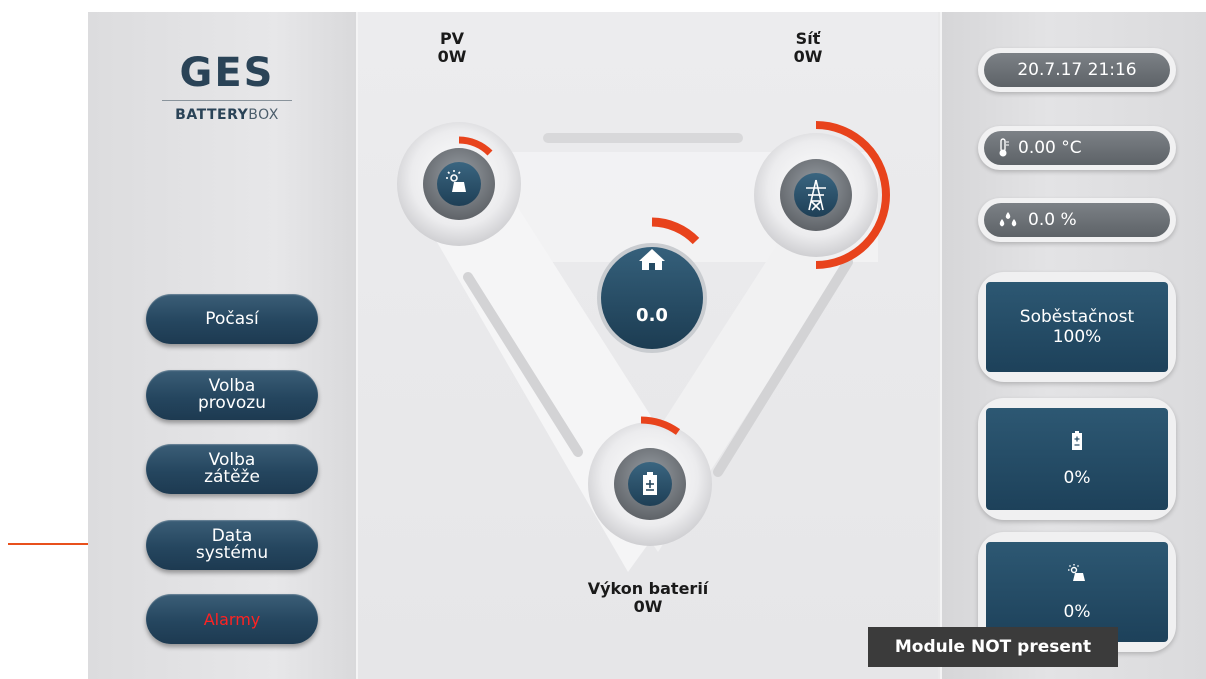 This screenshot has height=679, width=1206. Describe the element at coordinates (1077, 477) in the screenshot. I see `battery-level-value: 0%` at that location.